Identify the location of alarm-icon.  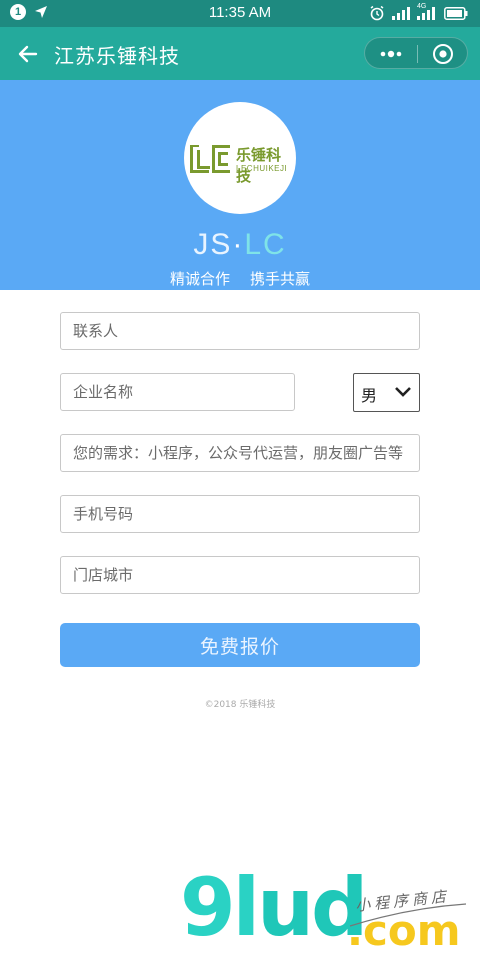
(377, 13).